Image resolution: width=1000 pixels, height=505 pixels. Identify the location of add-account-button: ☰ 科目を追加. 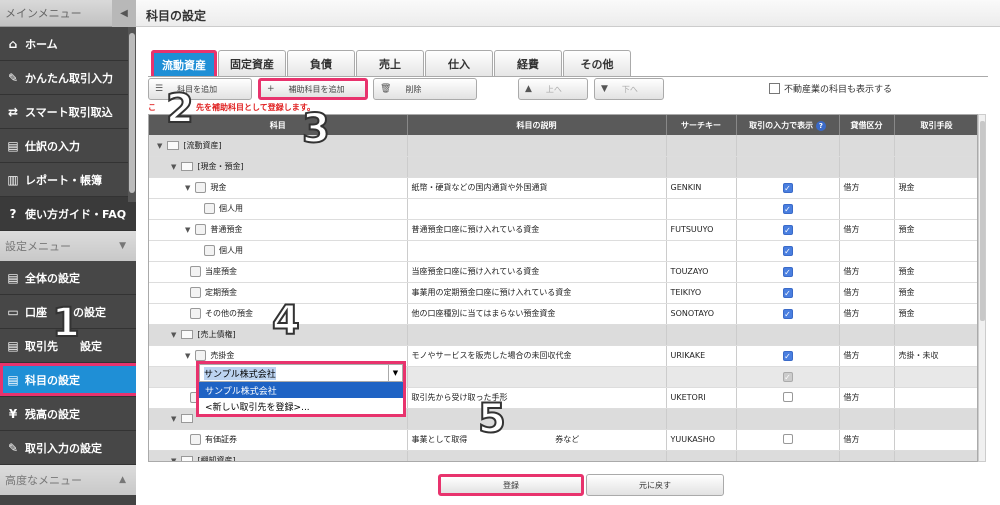
(200, 89).